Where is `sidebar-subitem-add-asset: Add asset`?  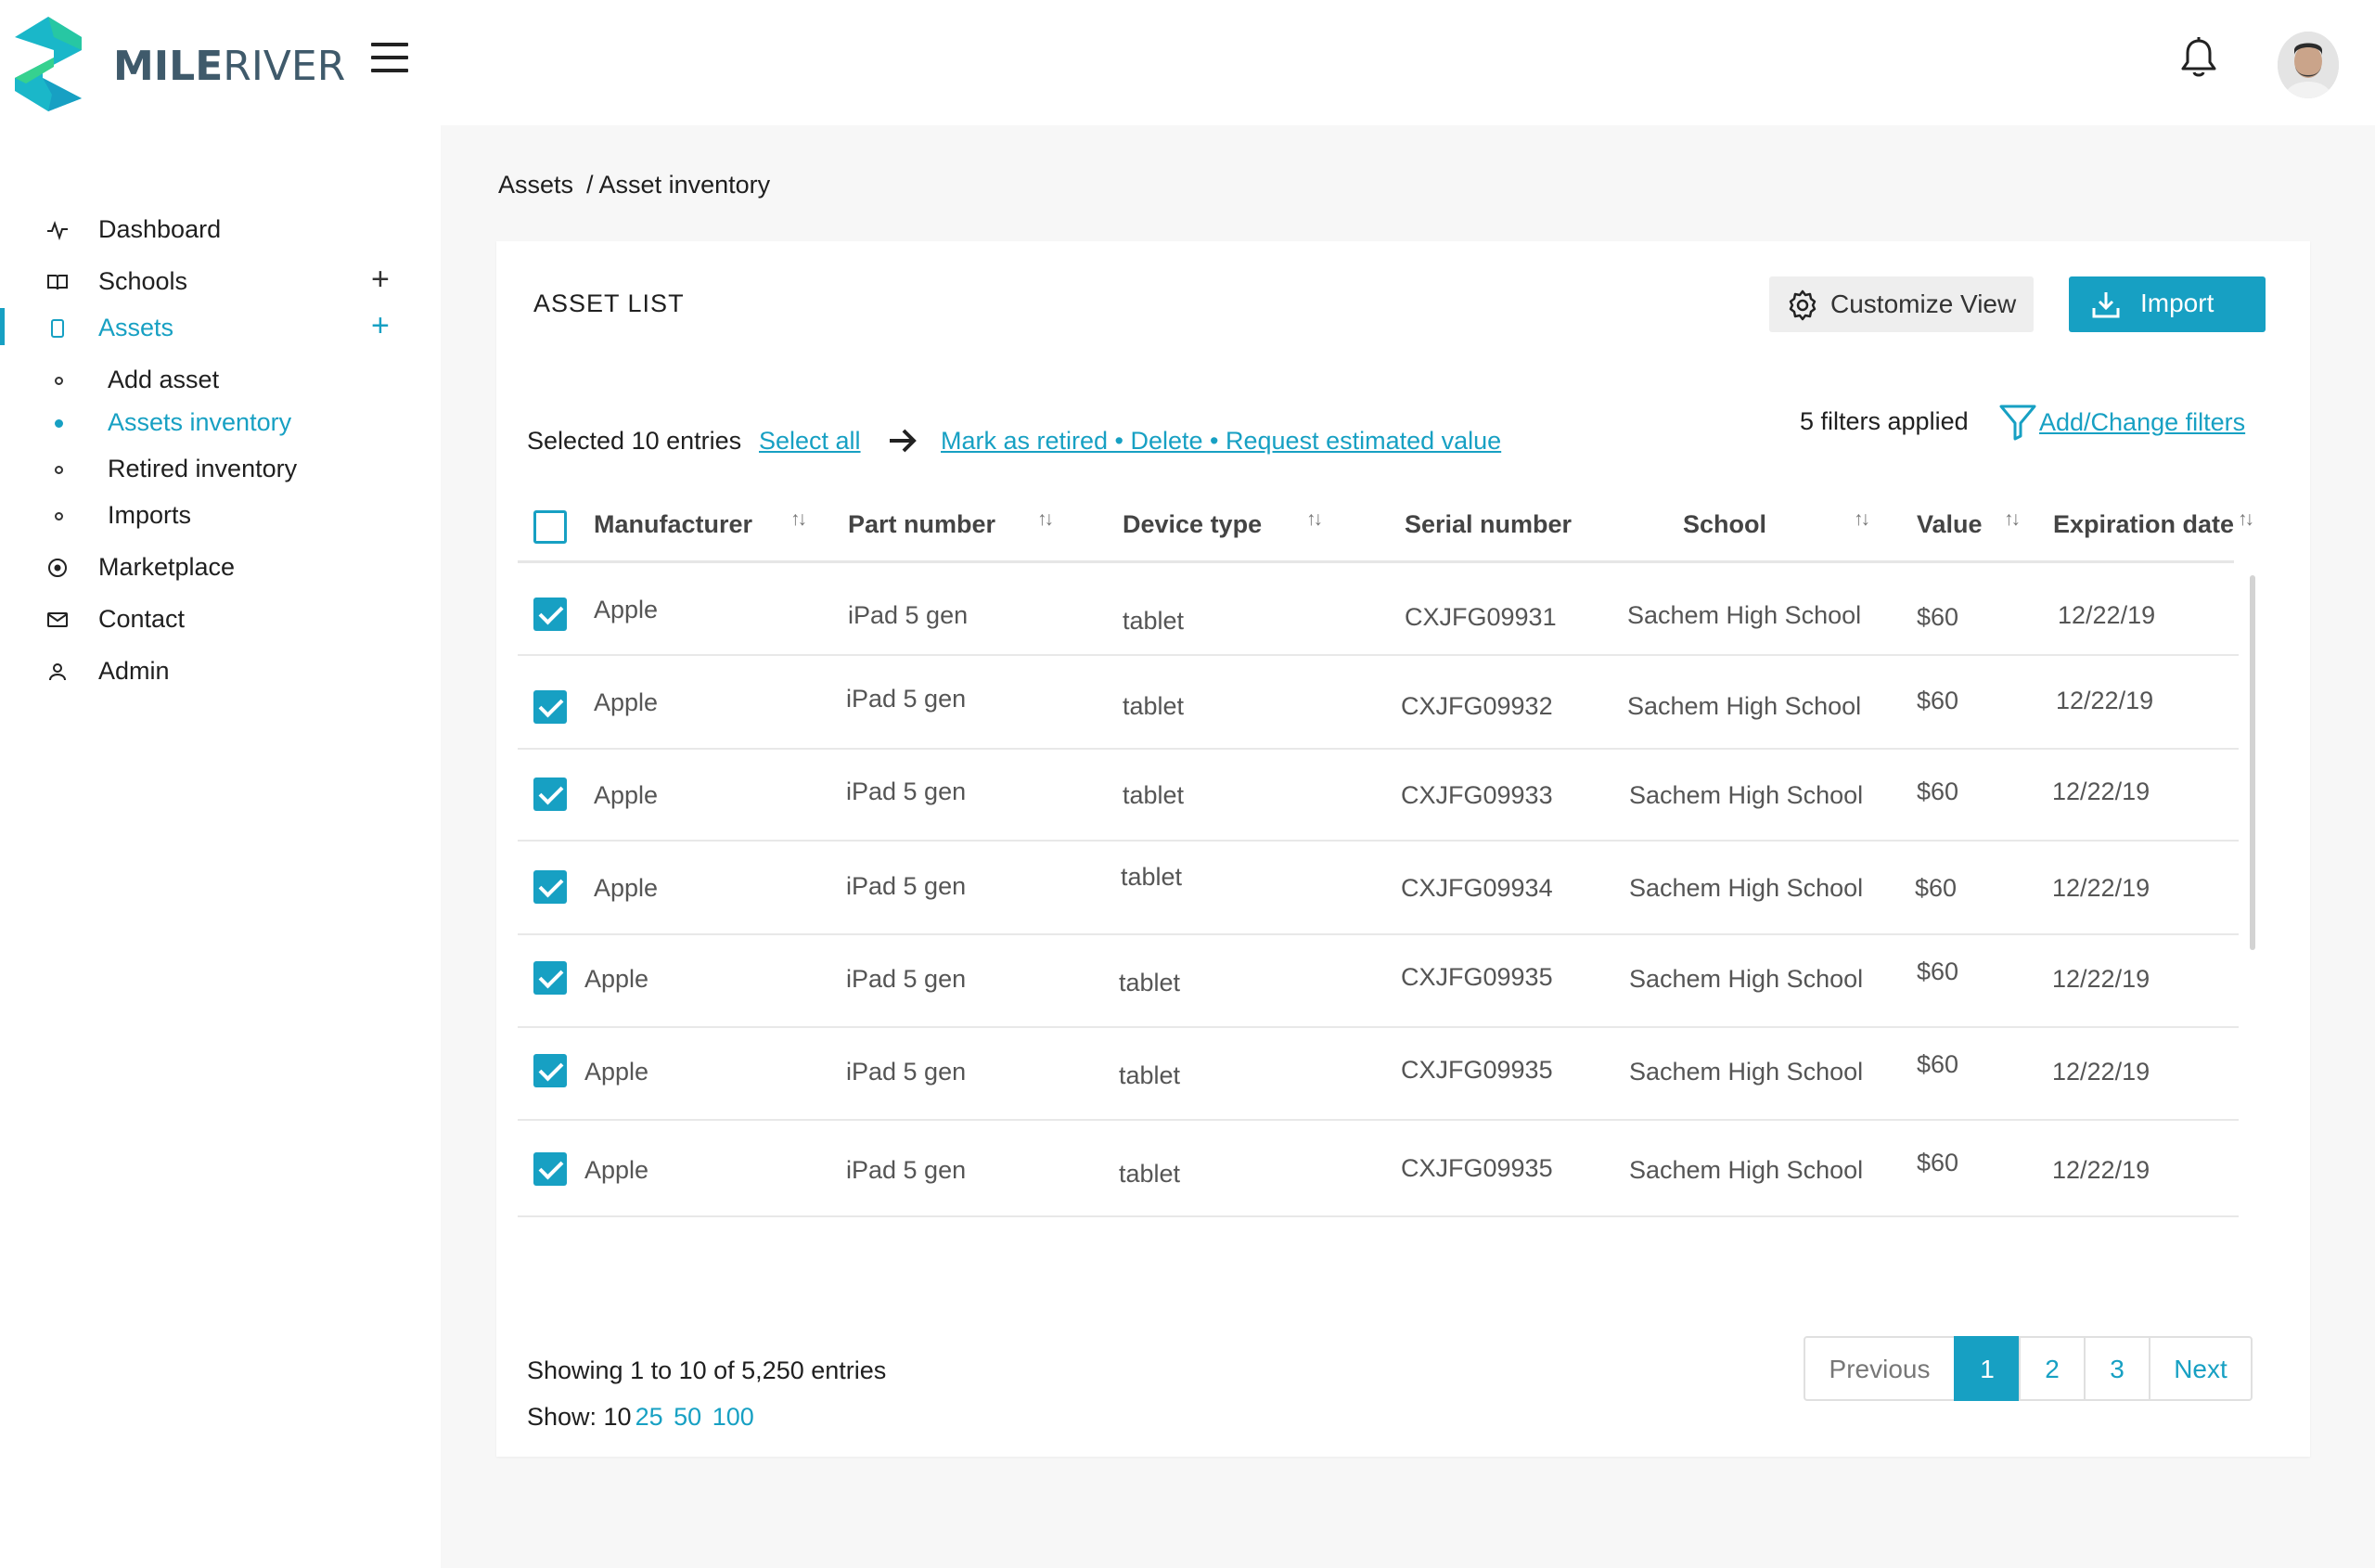
sidebar-subitem-add-asset: Add asset is located at coordinates (220, 379).